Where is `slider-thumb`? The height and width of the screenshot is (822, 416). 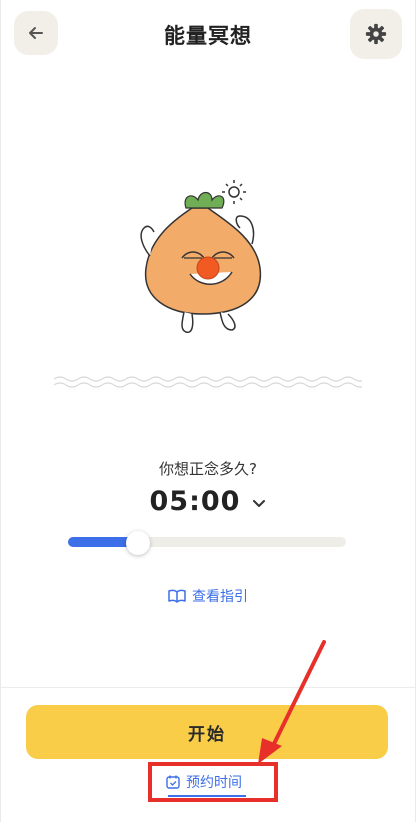
slider-thumb is located at coordinates (138, 543).